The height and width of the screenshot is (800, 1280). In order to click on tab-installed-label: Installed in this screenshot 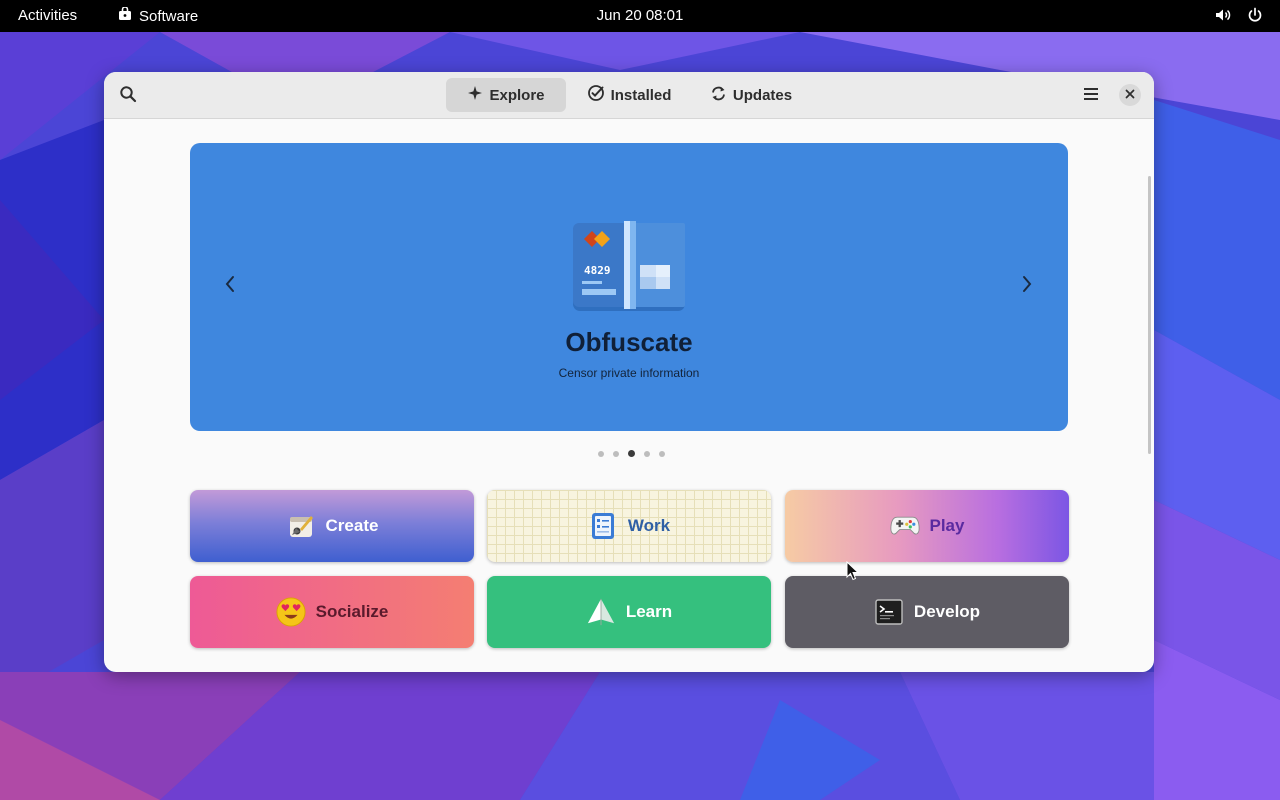, I will do `click(641, 95)`.